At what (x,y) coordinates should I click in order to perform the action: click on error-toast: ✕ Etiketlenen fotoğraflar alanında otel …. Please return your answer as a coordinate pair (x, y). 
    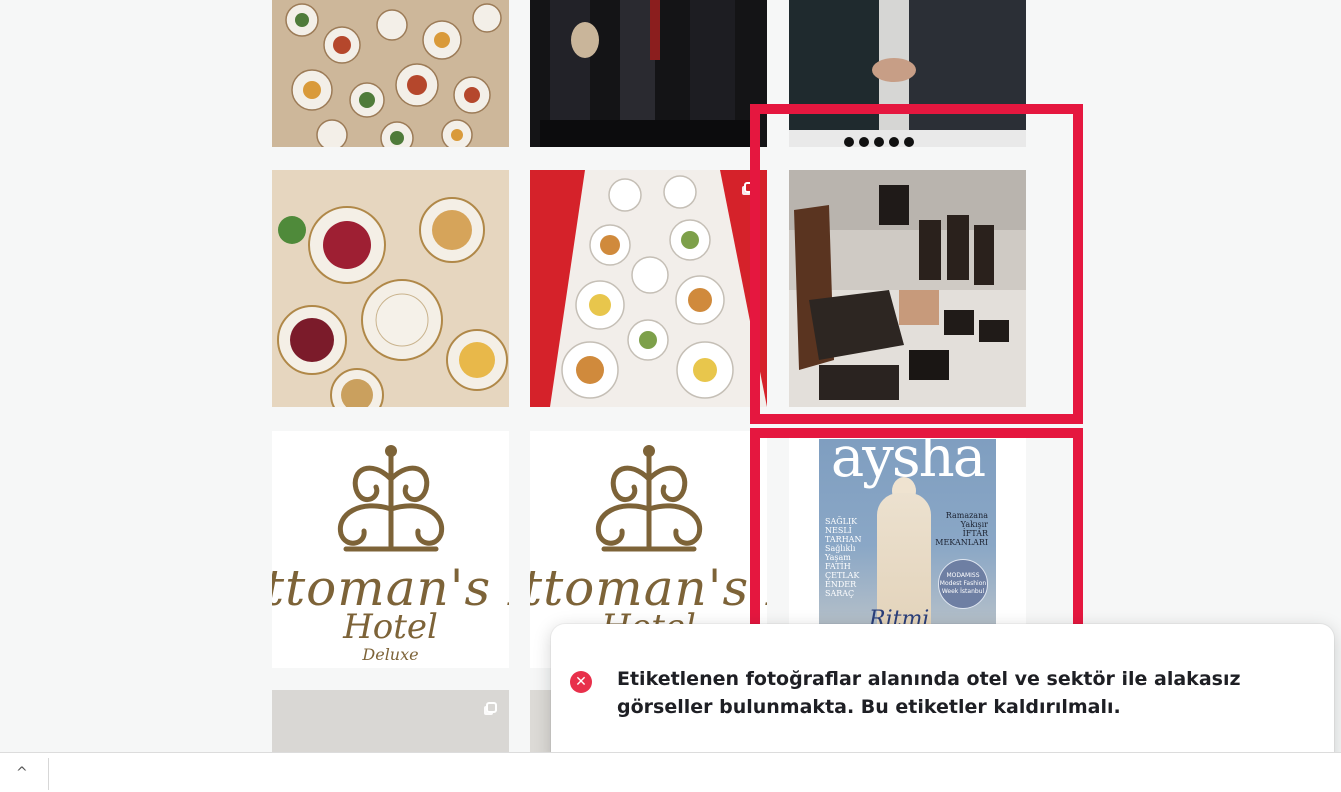
    Looking at the image, I should click on (942, 696).